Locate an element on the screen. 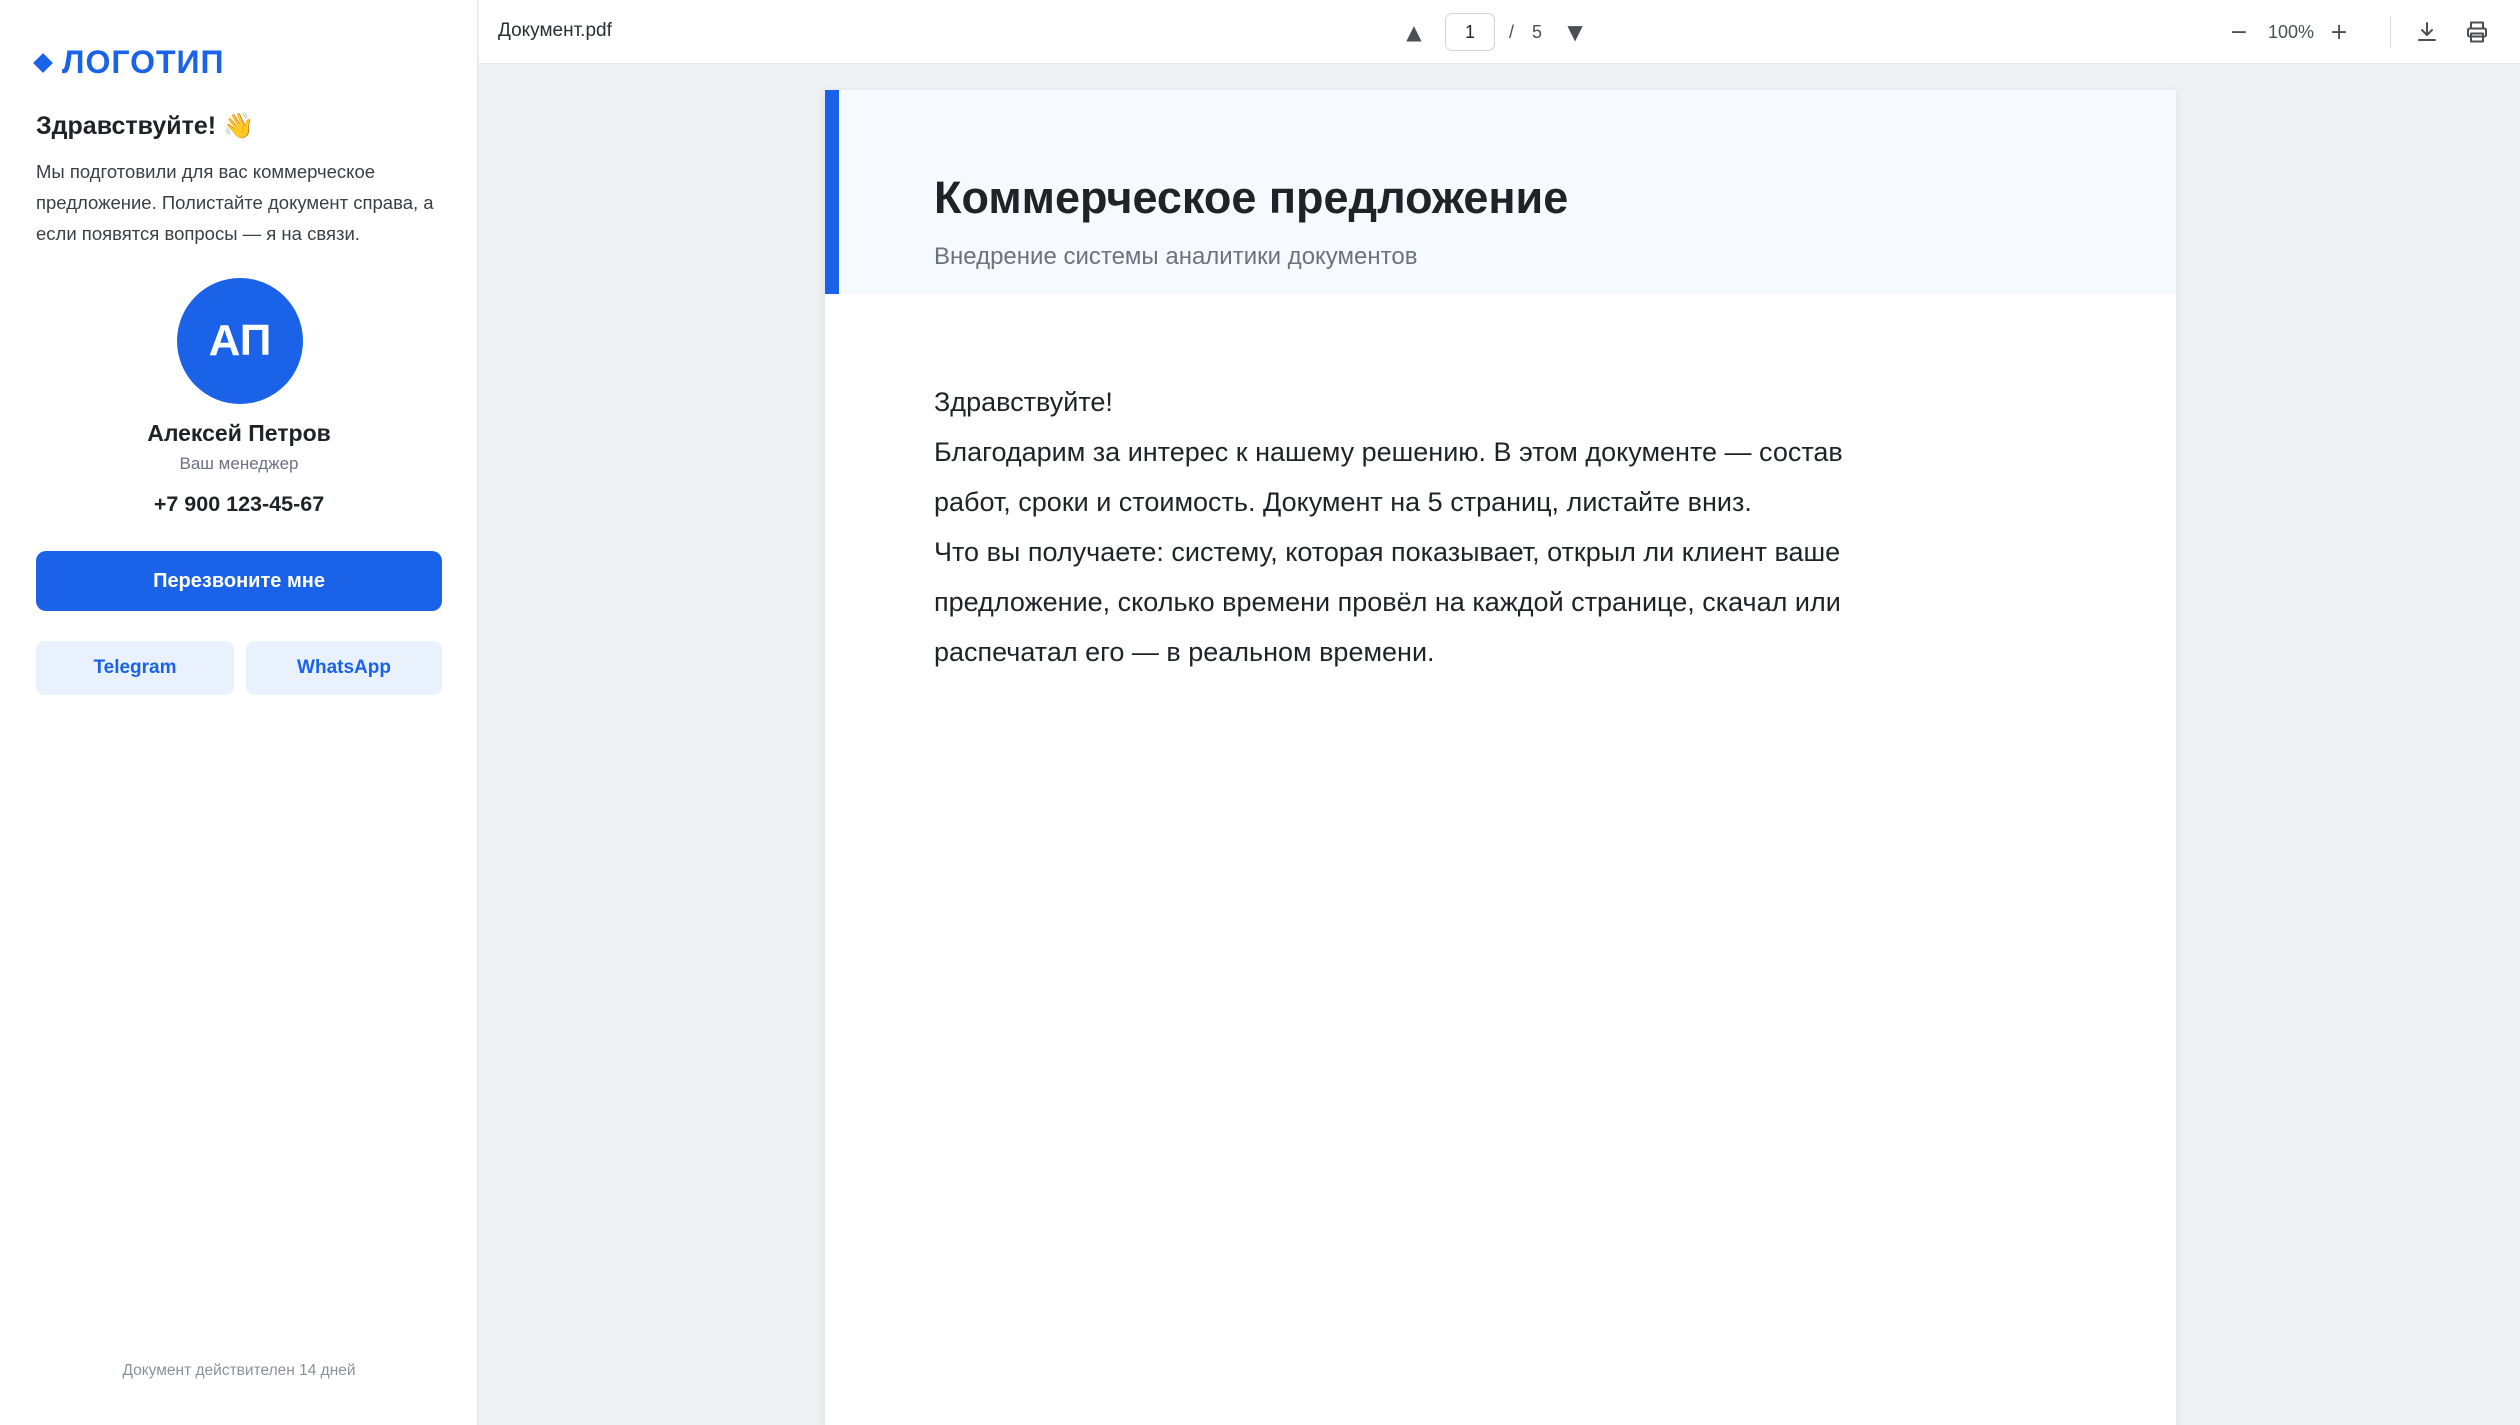 The width and height of the screenshot is (2520, 1425). viewer-toolbar: Документ.pdf ▲ / 5 ▼ − 100% + is located at coordinates (1499, 32).